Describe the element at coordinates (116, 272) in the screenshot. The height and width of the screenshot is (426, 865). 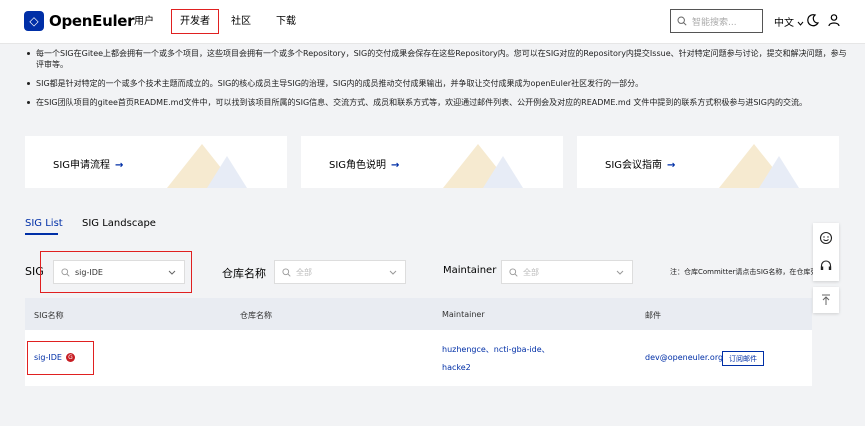
I see `sig-select-highlight` at that location.